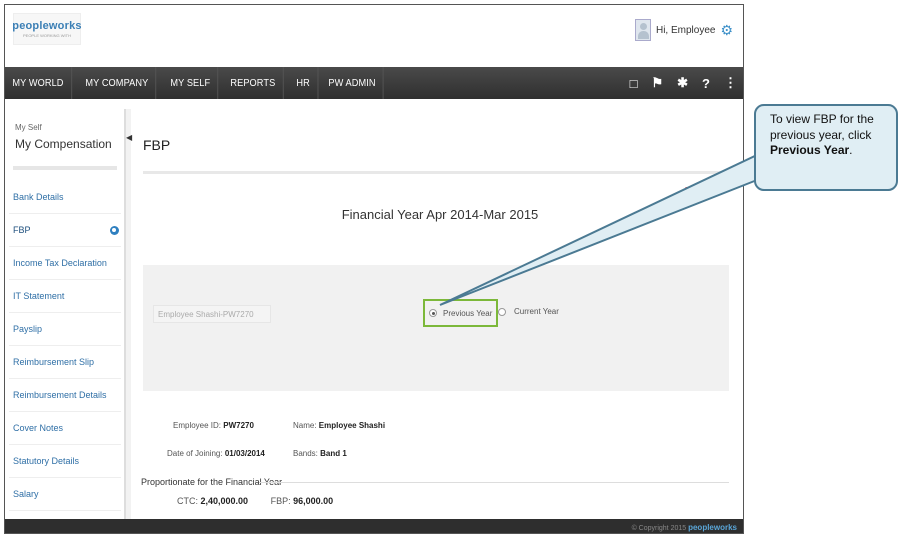  I want to click on fbp-label: FBP:, so click(280, 501).